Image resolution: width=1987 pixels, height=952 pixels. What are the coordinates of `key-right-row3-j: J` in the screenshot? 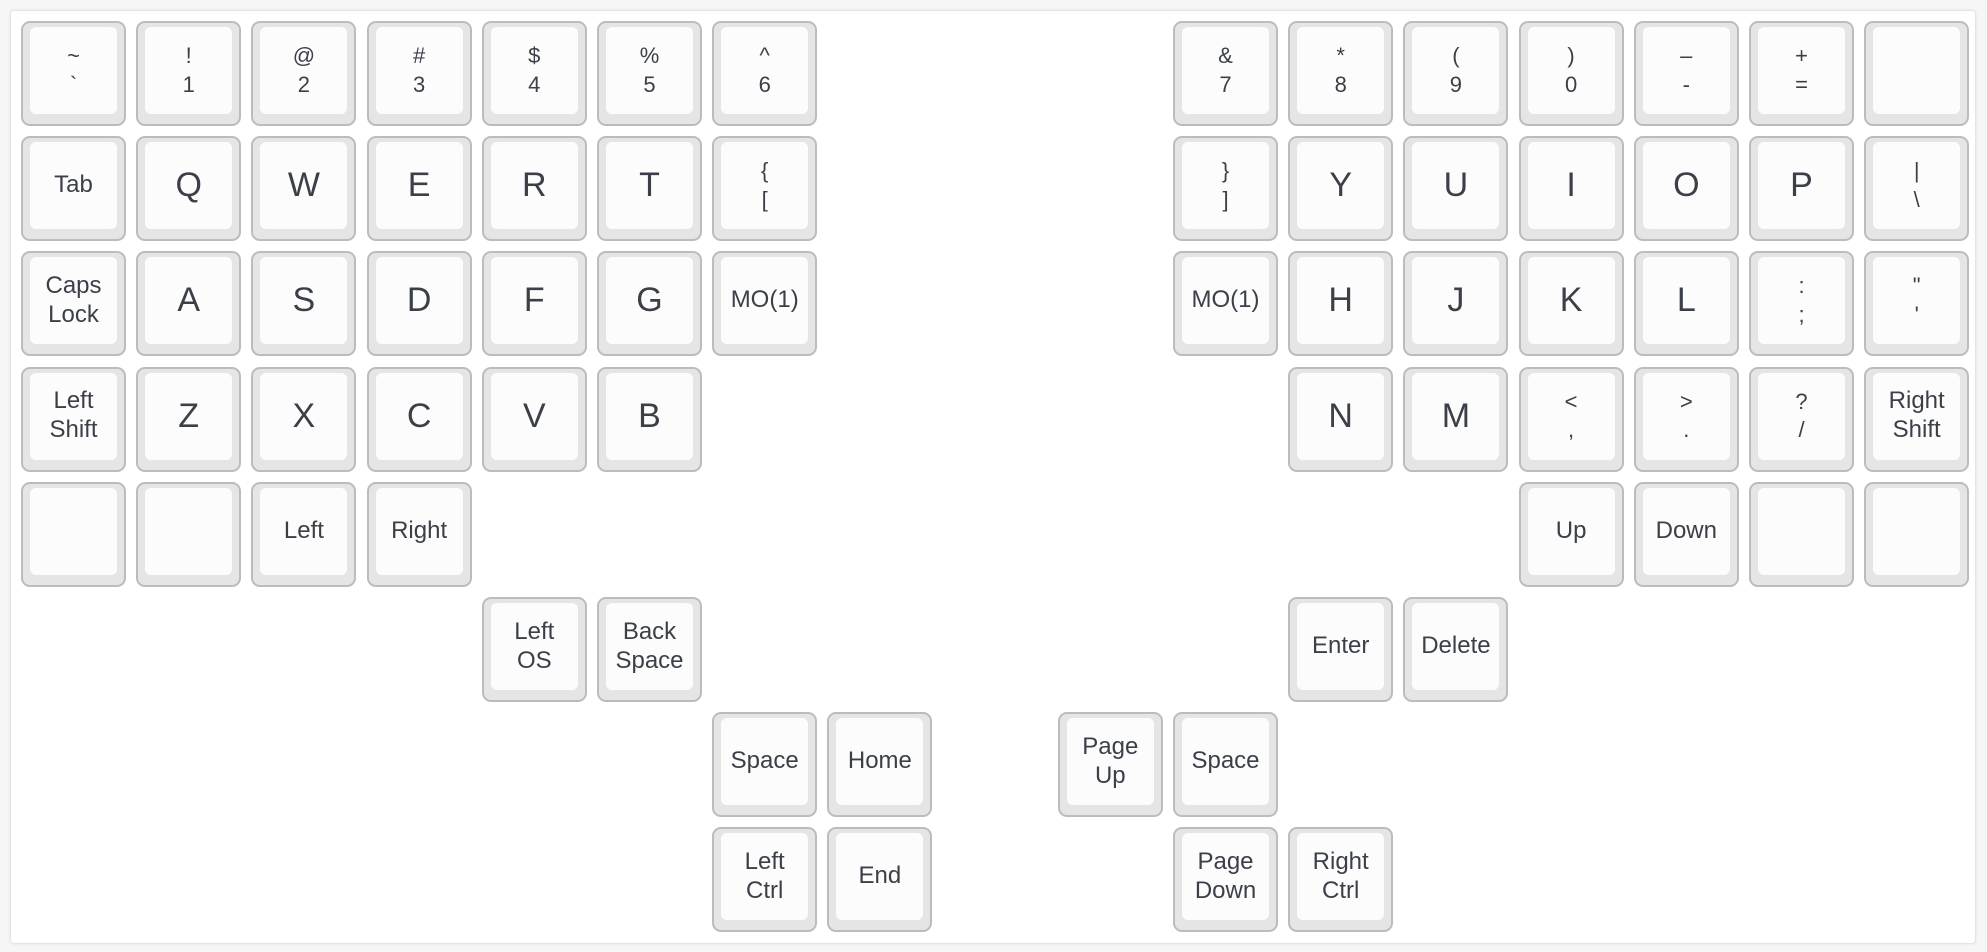 It's located at (1456, 304).